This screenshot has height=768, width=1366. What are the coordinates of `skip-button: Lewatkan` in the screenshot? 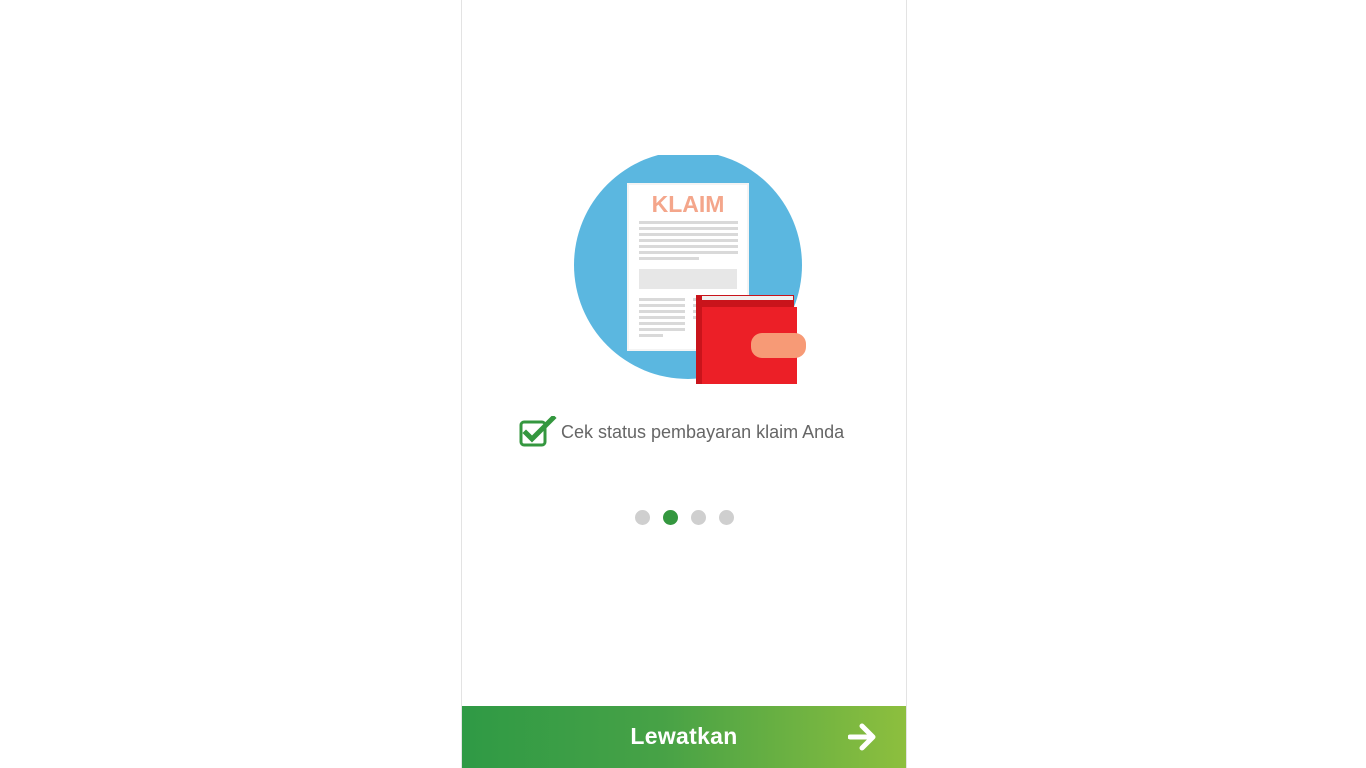 It's located at (684, 737).